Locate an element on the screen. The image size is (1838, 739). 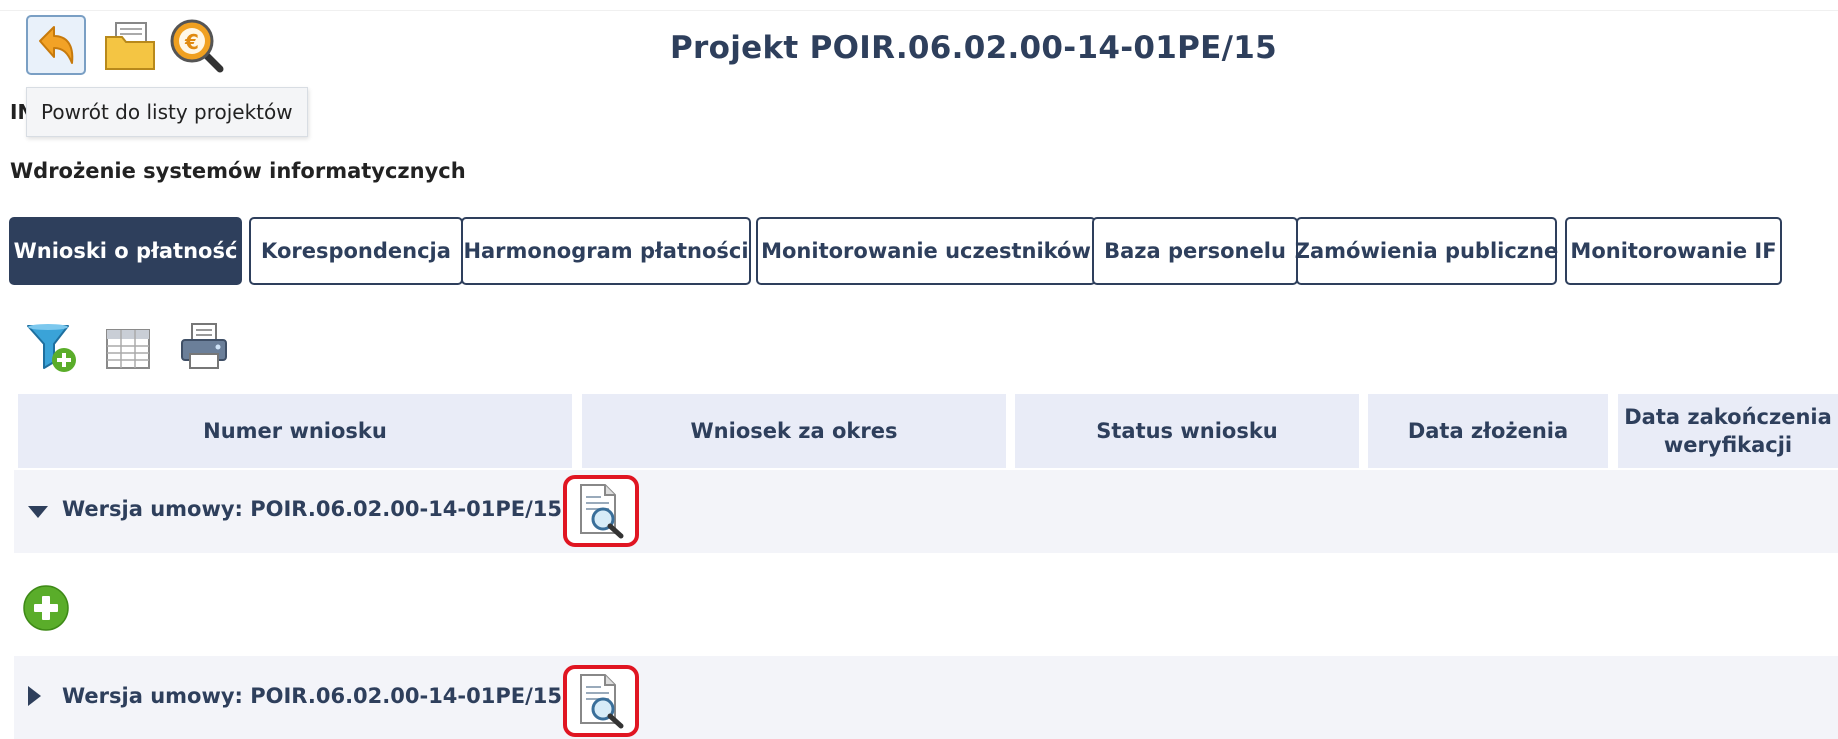
project-subtitle: Wdrożenie systemów informatycznych is located at coordinates (238, 171).